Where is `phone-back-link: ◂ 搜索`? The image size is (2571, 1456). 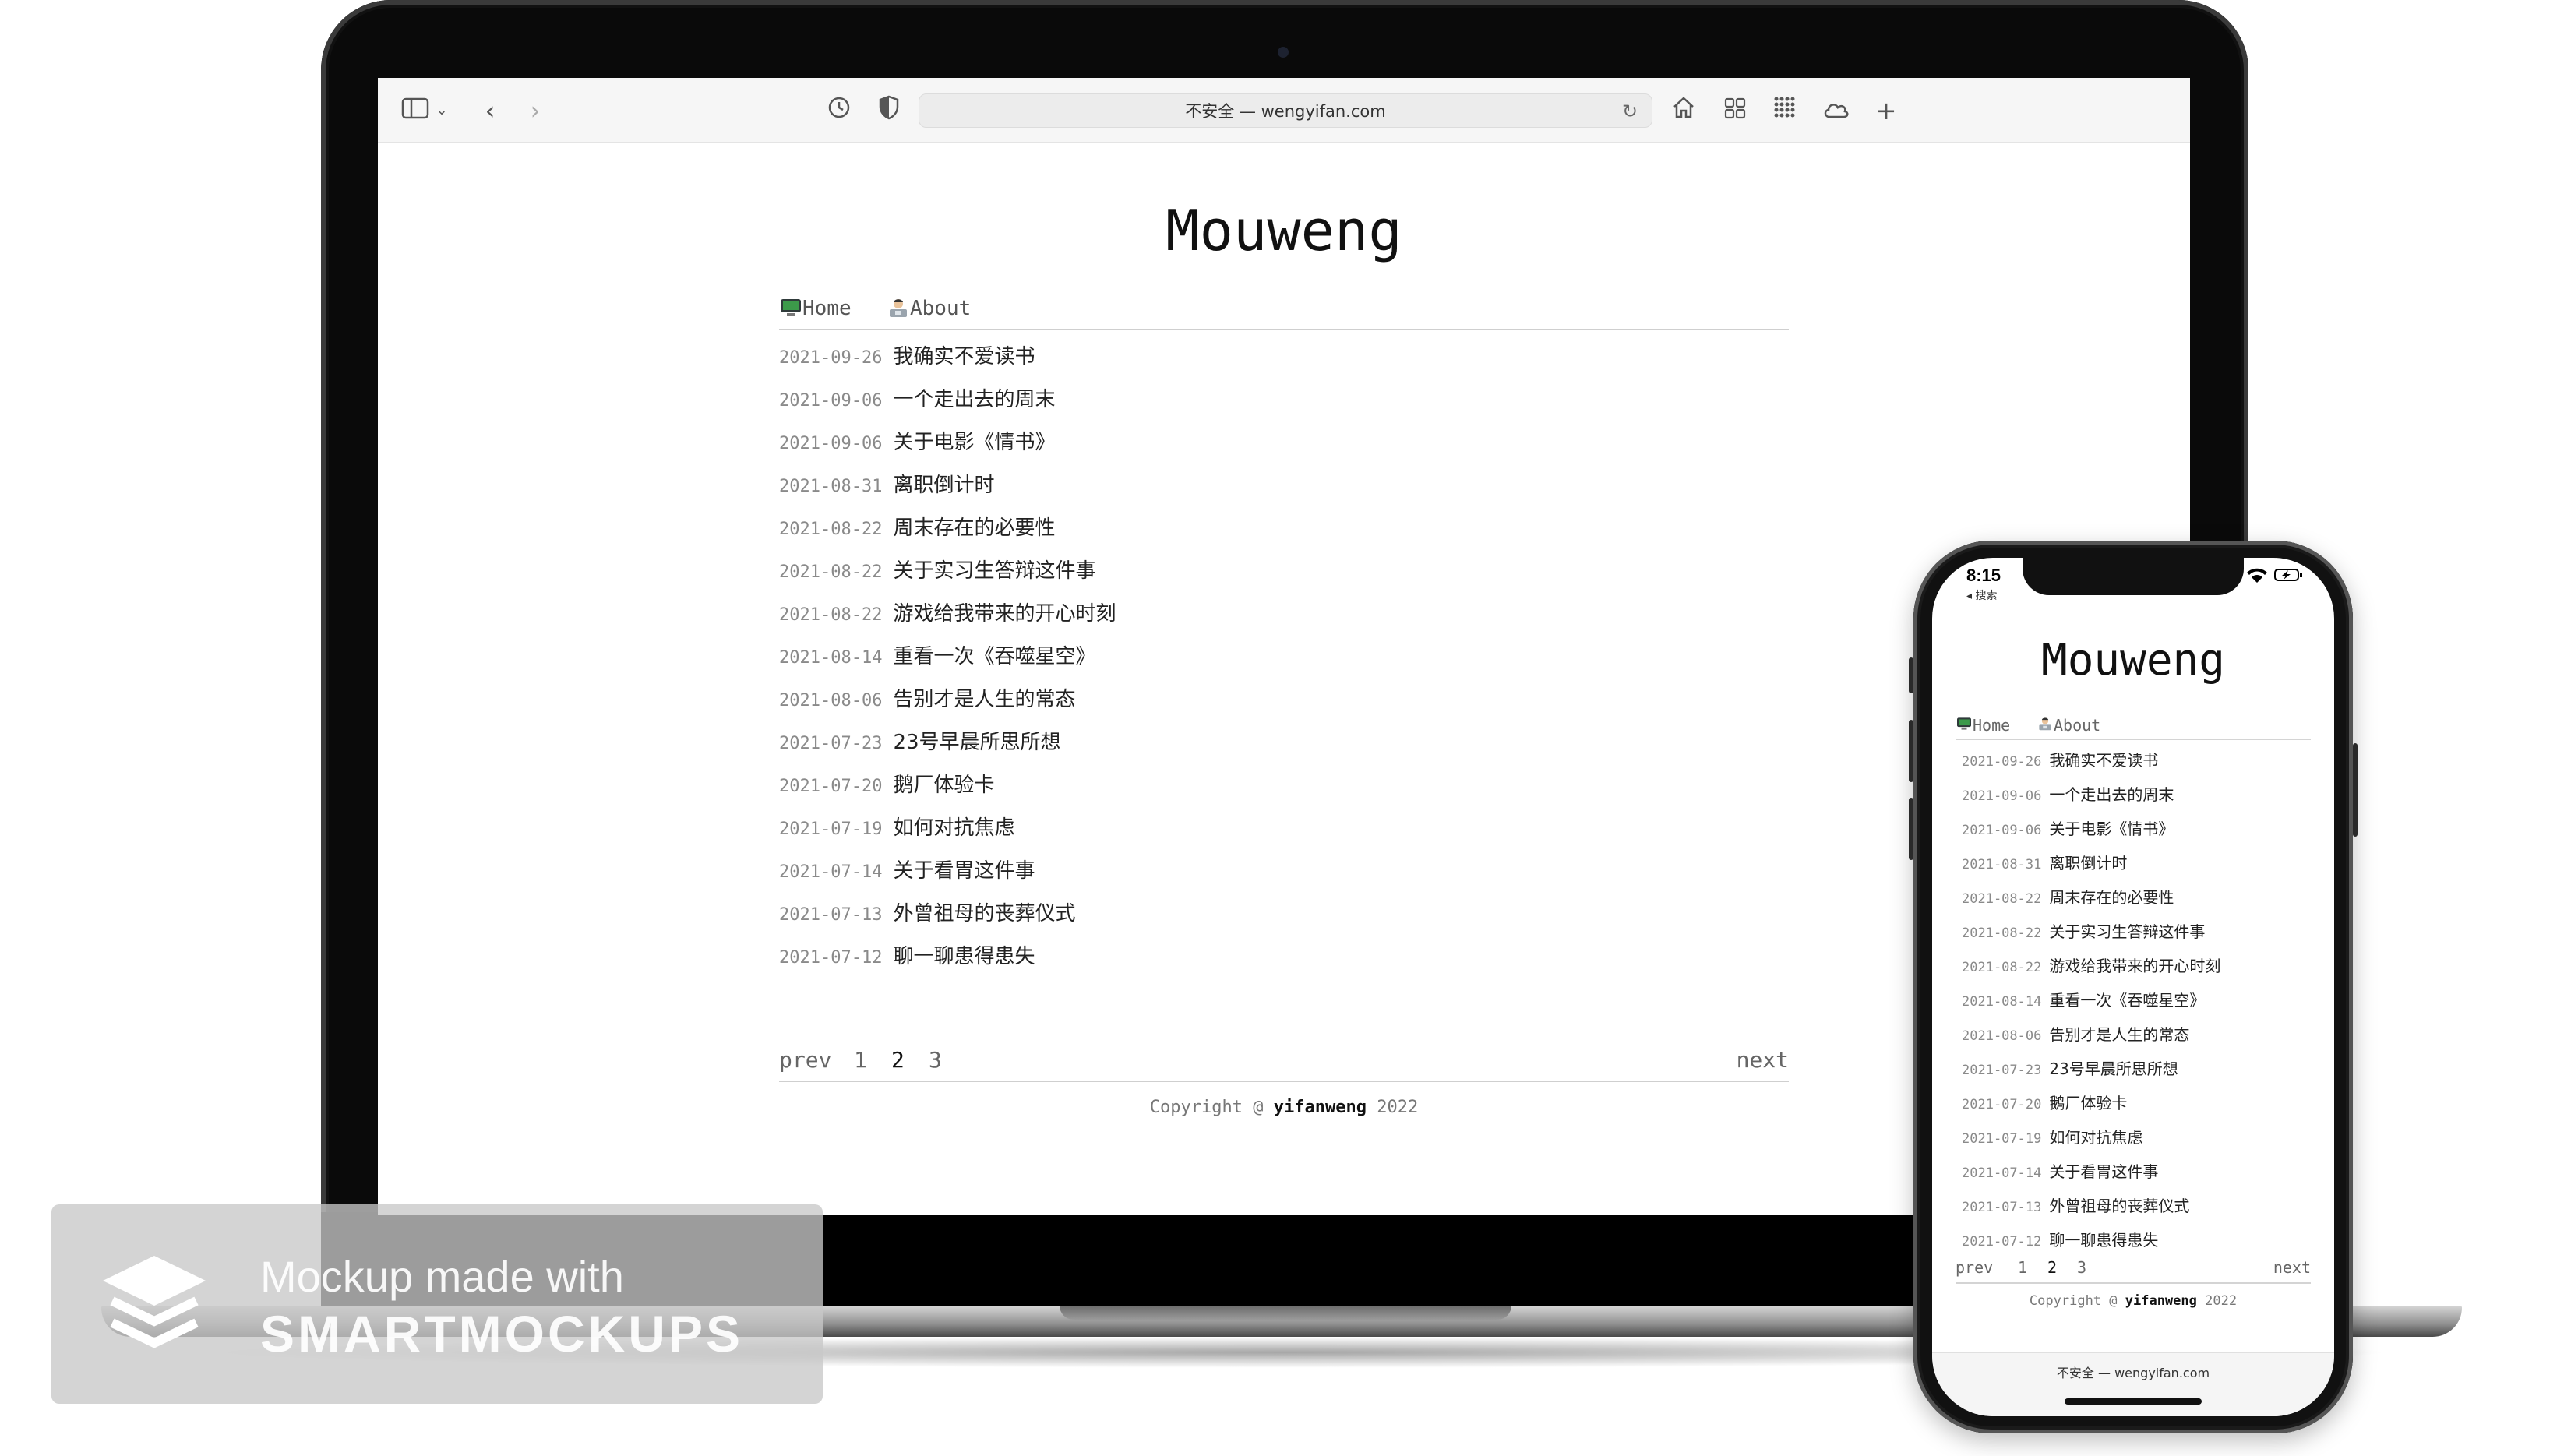 phone-back-link: ◂ 搜索 is located at coordinates (1981, 595).